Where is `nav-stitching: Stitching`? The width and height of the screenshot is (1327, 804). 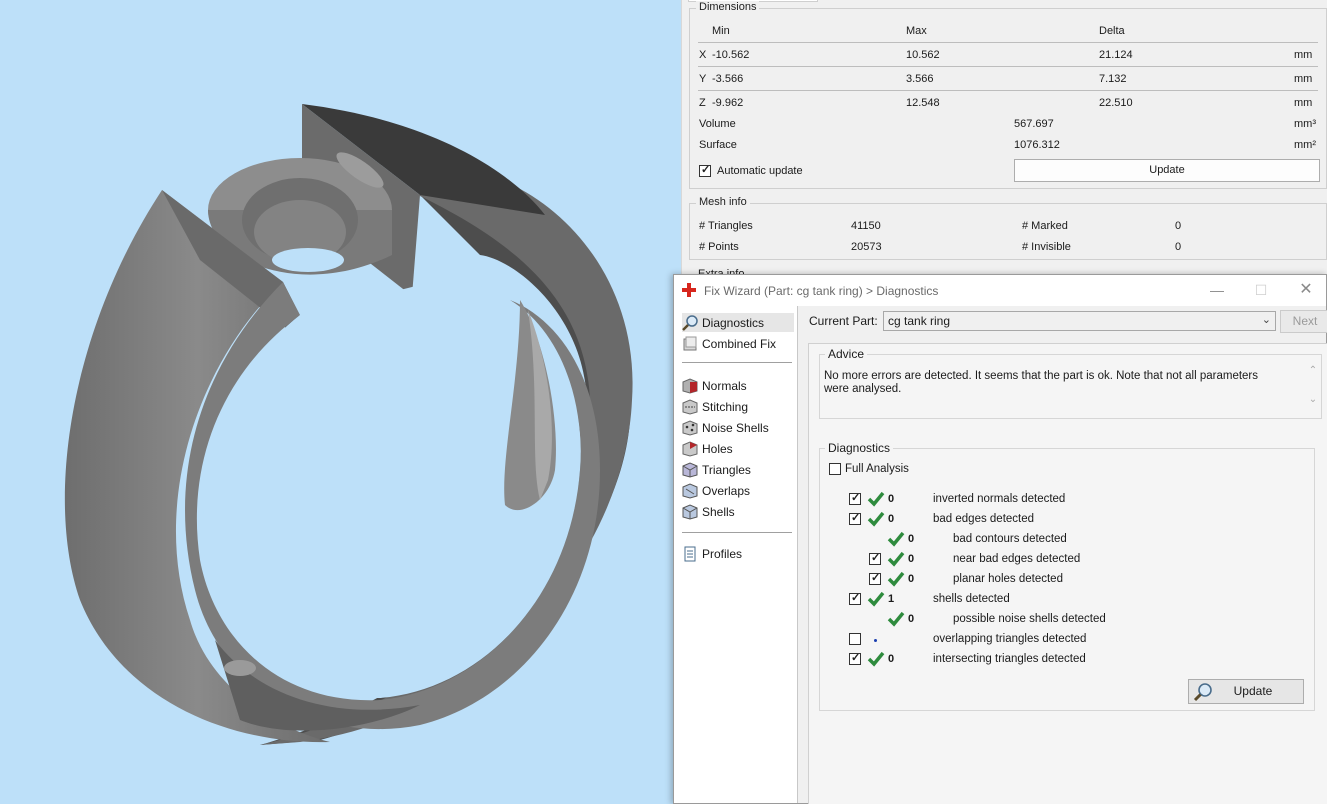 nav-stitching: Stitching is located at coordinates (738, 406).